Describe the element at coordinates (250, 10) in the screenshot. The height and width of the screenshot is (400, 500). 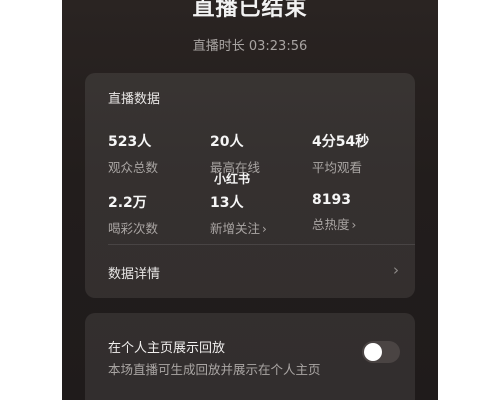
I see `page-title: 直播已结束` at that location.